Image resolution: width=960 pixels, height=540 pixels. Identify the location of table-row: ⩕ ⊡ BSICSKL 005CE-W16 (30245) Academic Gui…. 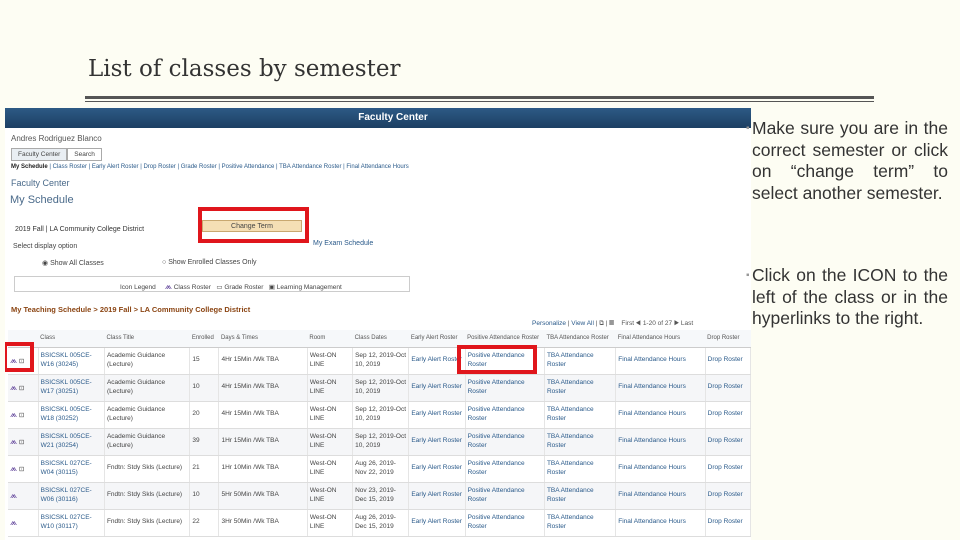
(379, 361).